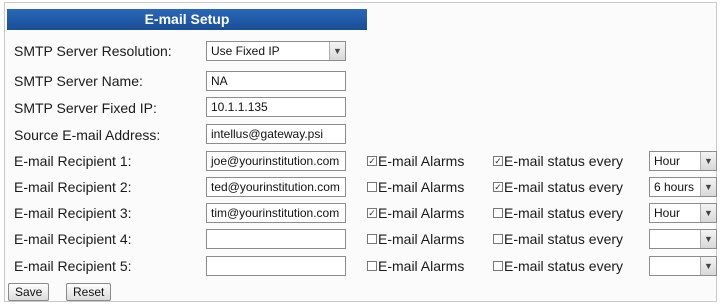 The width and height of the screenshot is (721, 307). What do you see at coordinates (93, 51) in the screenshot?
I see `smtp-resolution-label: SMTP Server Resolution:` at bounding box center [93, 51].